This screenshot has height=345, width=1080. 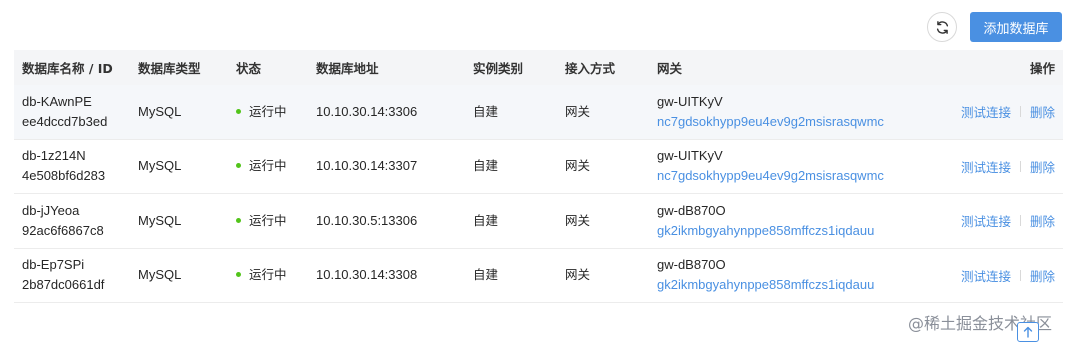 What do you see at coordinates (76, 221) in the screenshot?
I see `cell-name: db-jJYeoa 92ac6f6867c8` at bounding box center [76, 221].